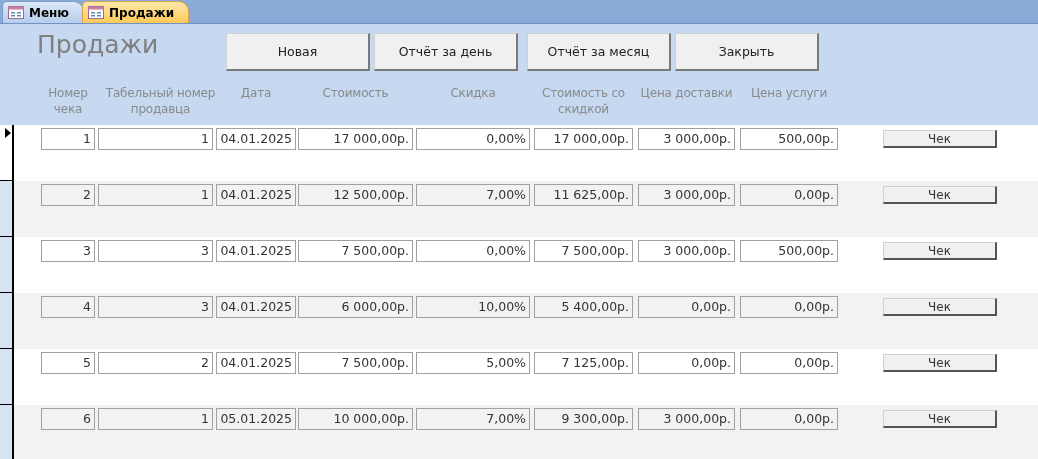 The width and height of the screenshot is (1038, 459). What do you see at coordinates (160, 101) in the screenshot?
I see `column-header: Табельный номер продавца` at bounding box center [160, 101].